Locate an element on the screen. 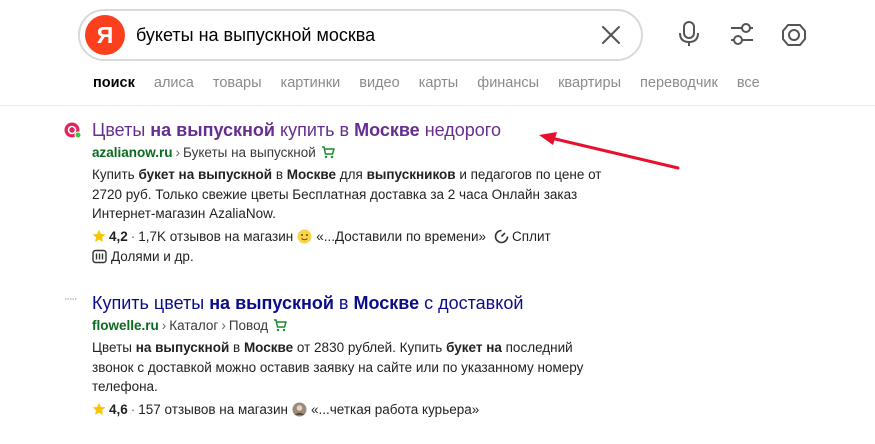 The height and width of the screenshot is (444, 875). settings-sliders-icon is located at coordinates (742, 34).